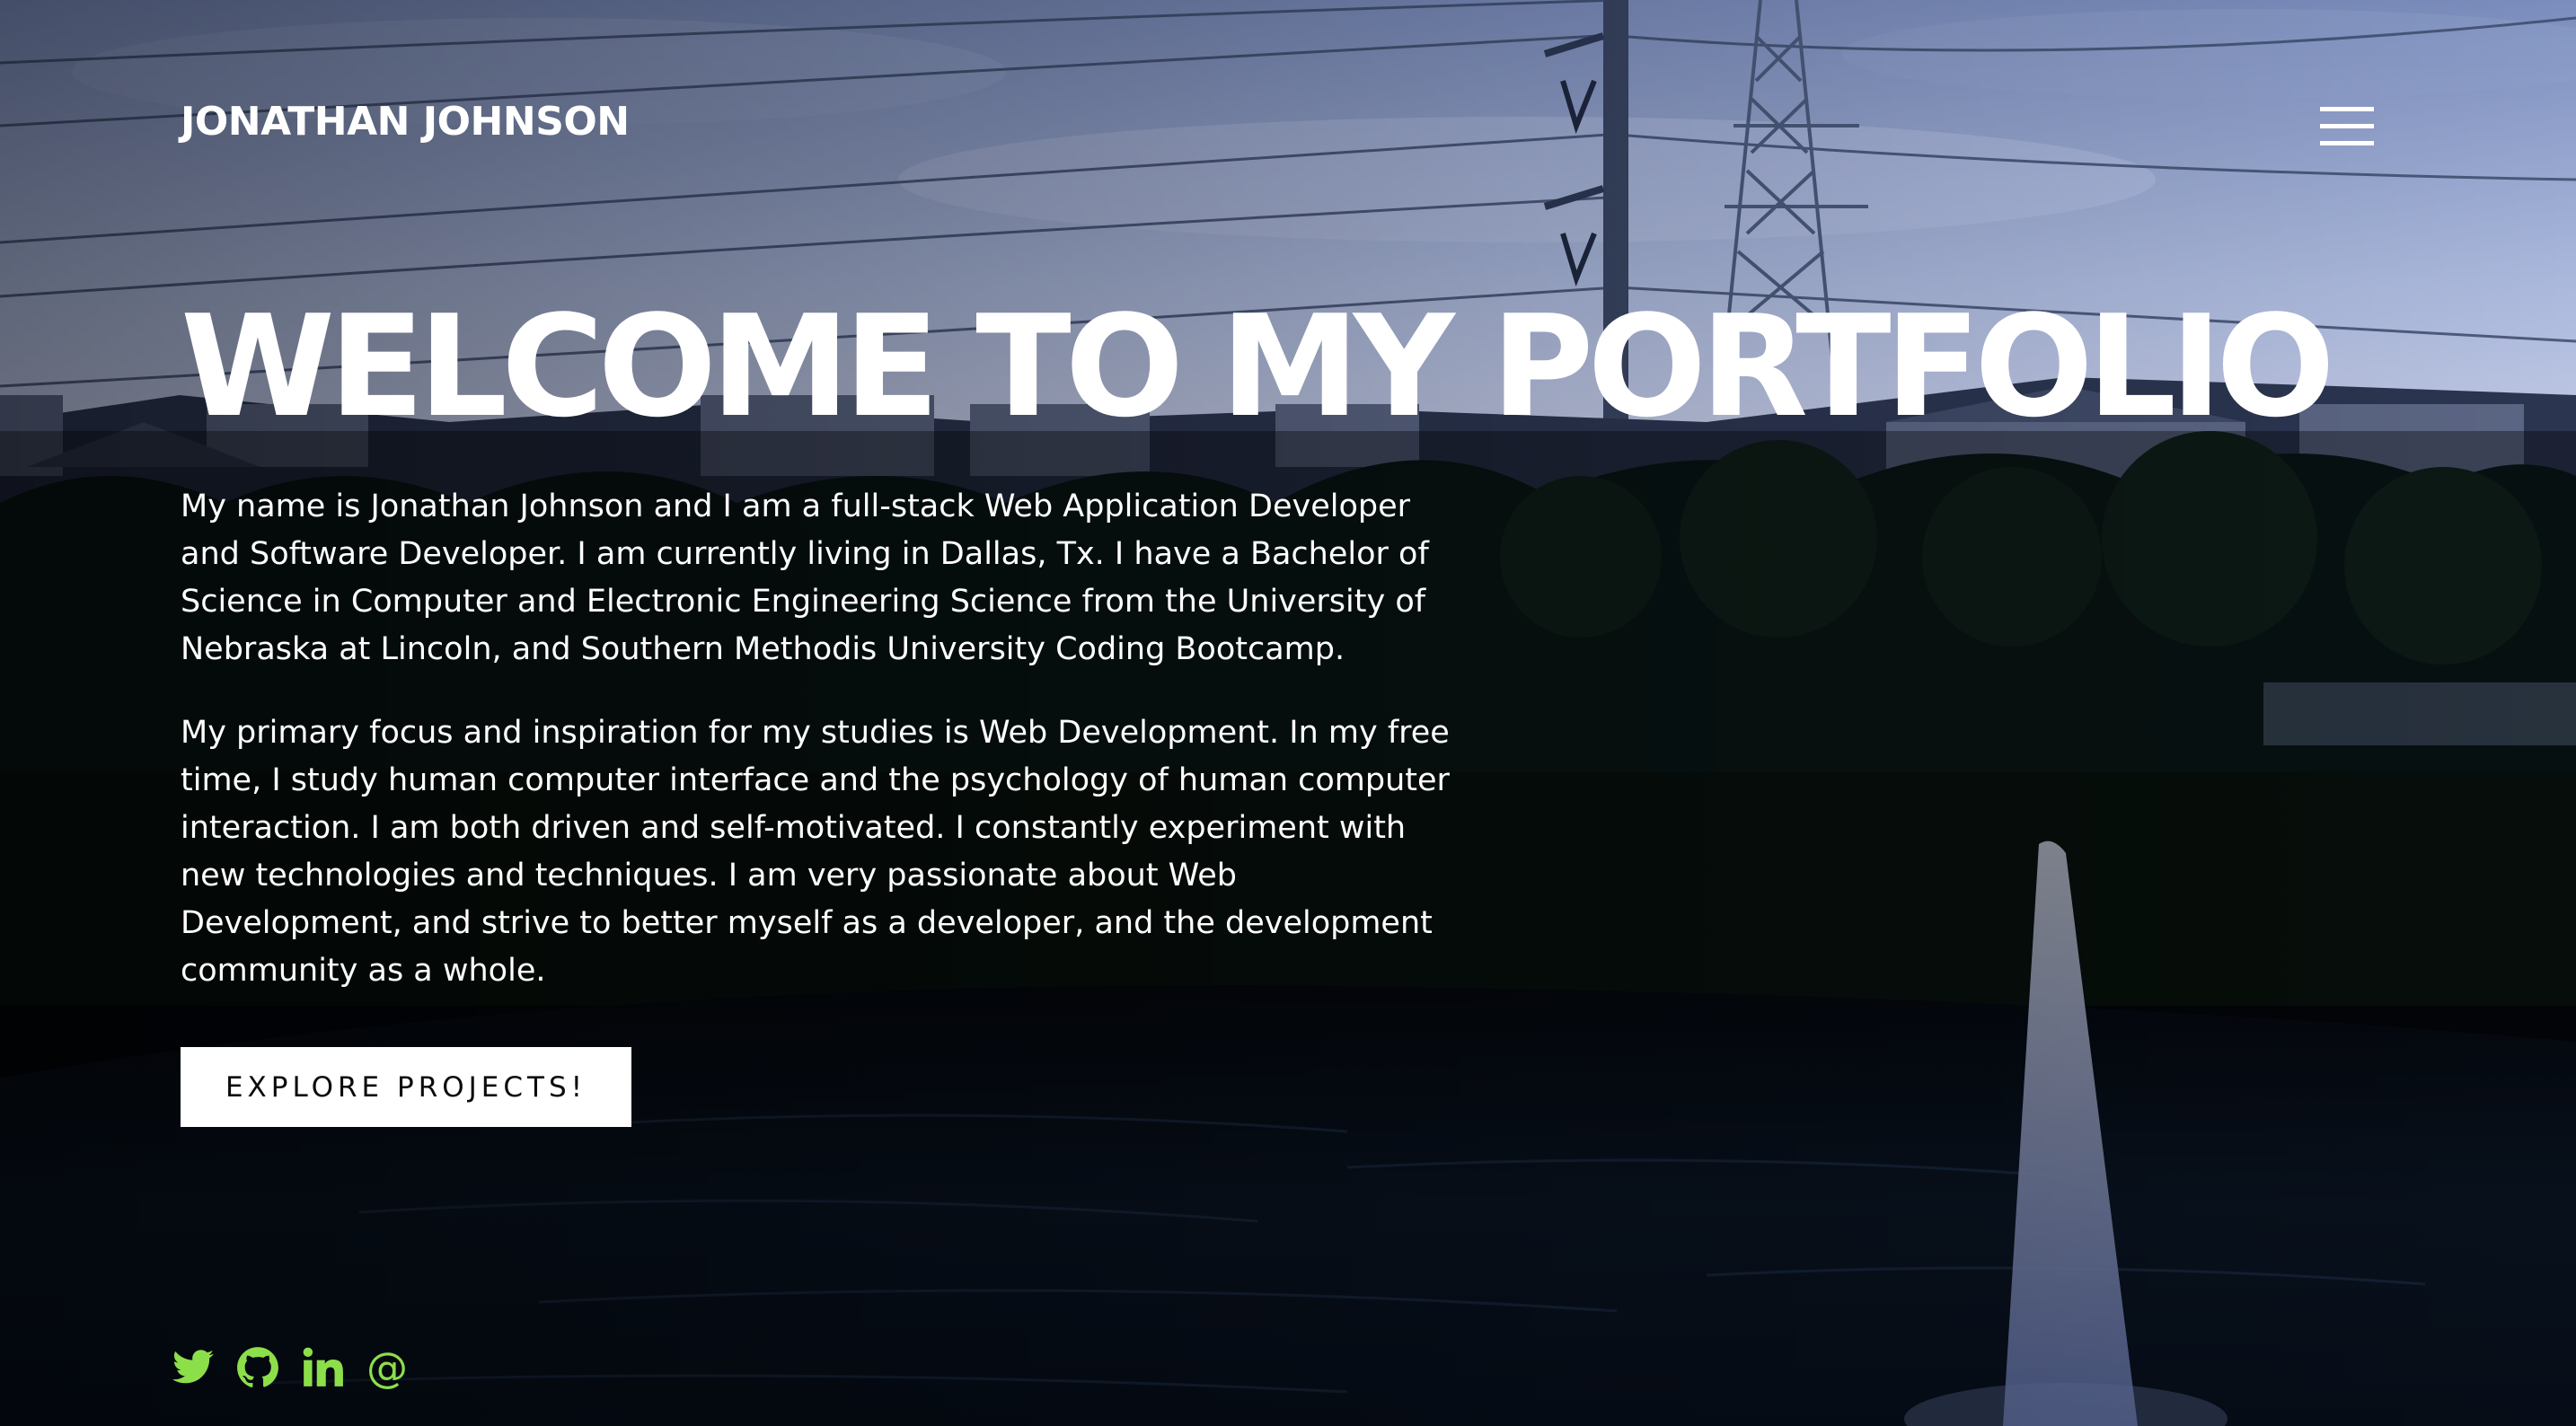 This screenshot has width=2576, height=1426. What do you see at coordinates (322, 1367) in the screenshot?
I see `linkedin-icon` at bounding box center [322, 1367].